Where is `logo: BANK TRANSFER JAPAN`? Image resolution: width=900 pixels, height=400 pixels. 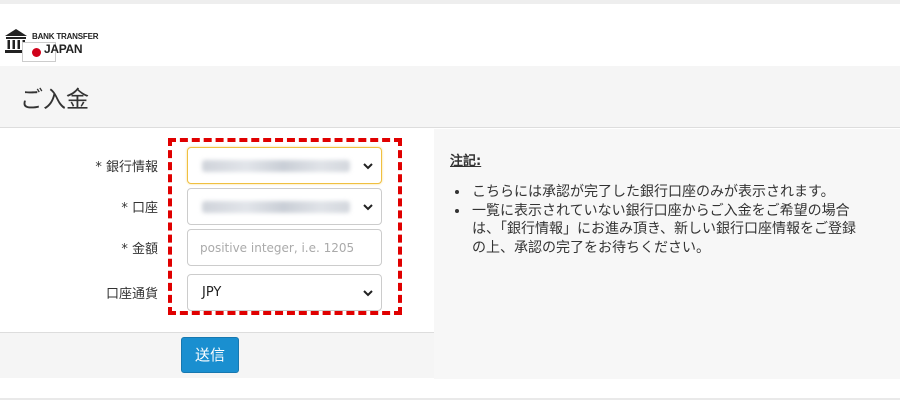 logo: BANK TRANSFER JAPAN is located at coordinates (59, 46).